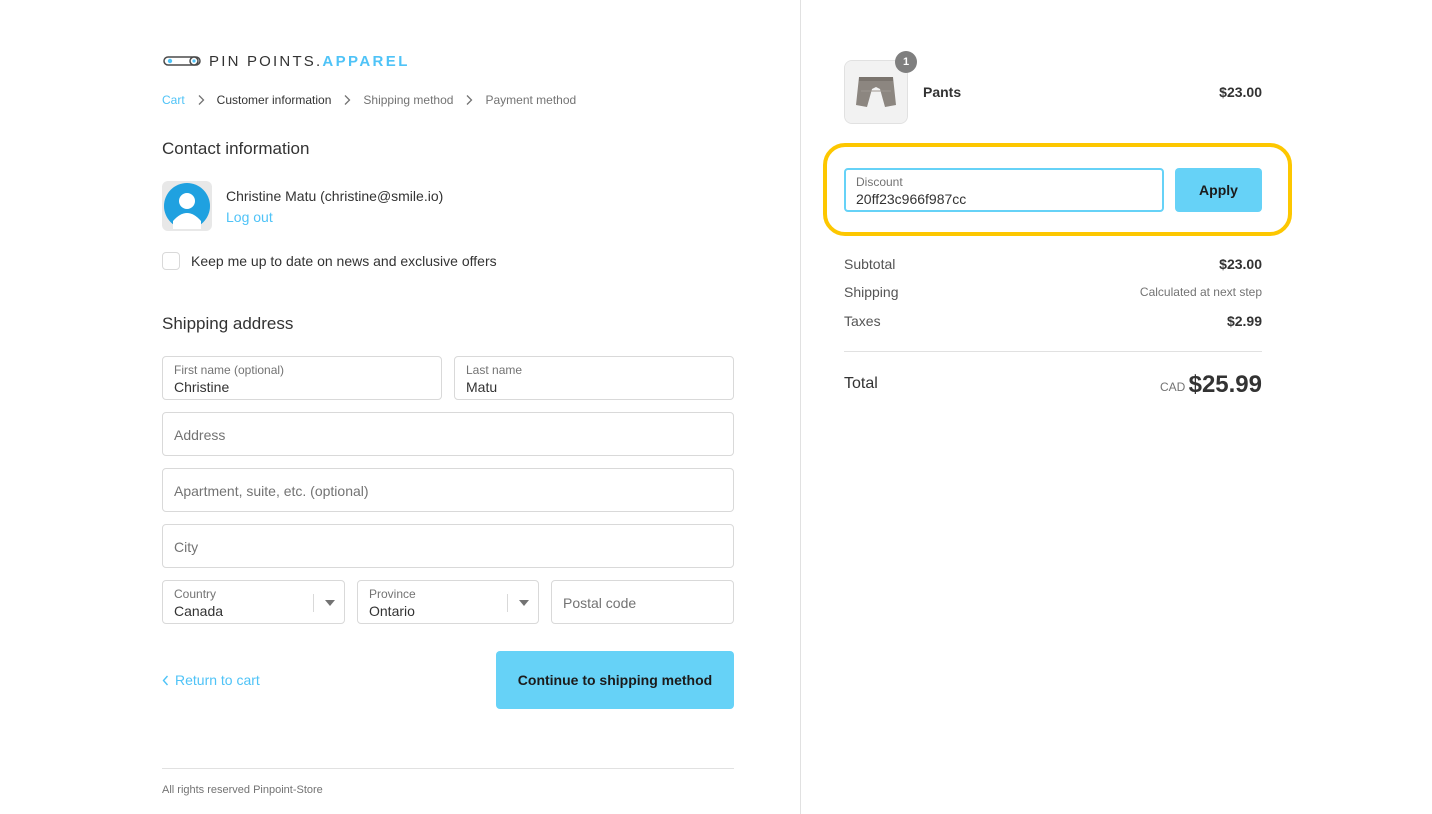  Describe the element at coordinates (879, 182) in the screenshot. I see `discount-label: Discount` at that location.